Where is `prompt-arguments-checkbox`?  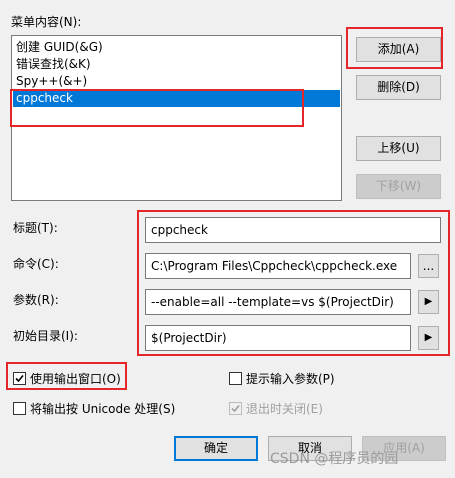
prompt-arguments-checkbox is located at coordinates (235, 378).